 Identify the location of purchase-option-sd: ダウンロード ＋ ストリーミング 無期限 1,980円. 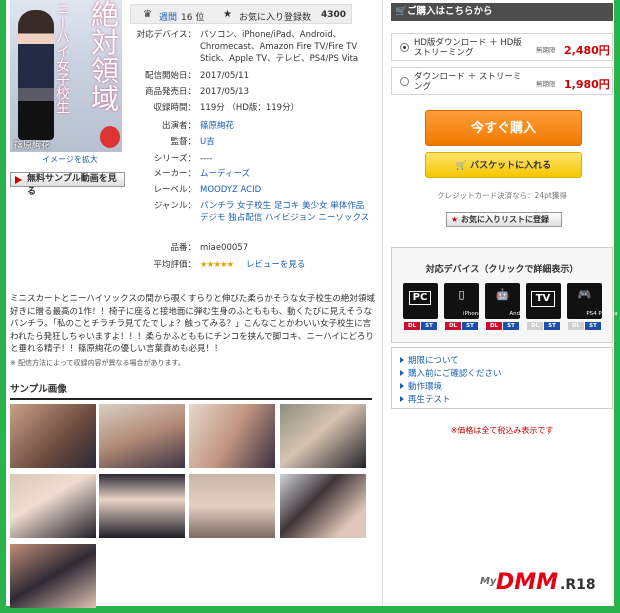
(502, 81).